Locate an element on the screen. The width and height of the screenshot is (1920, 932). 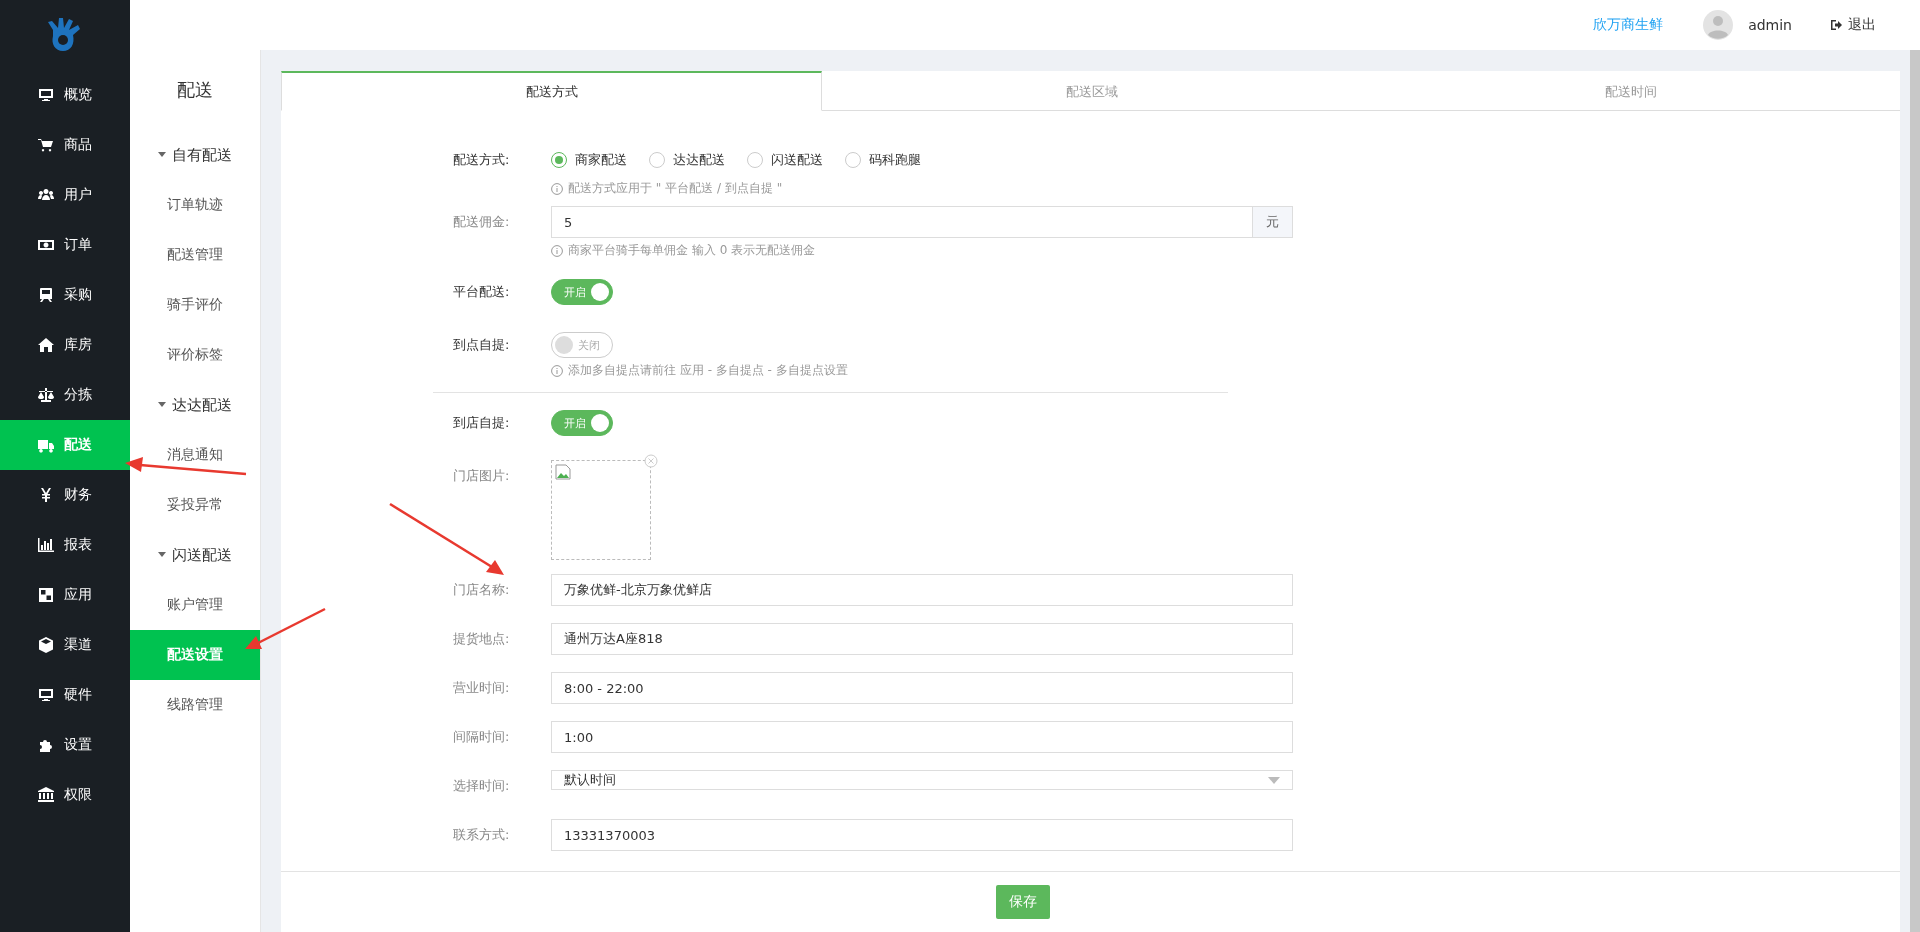
nav-item: 财务 is located at coordinates (65, 495).